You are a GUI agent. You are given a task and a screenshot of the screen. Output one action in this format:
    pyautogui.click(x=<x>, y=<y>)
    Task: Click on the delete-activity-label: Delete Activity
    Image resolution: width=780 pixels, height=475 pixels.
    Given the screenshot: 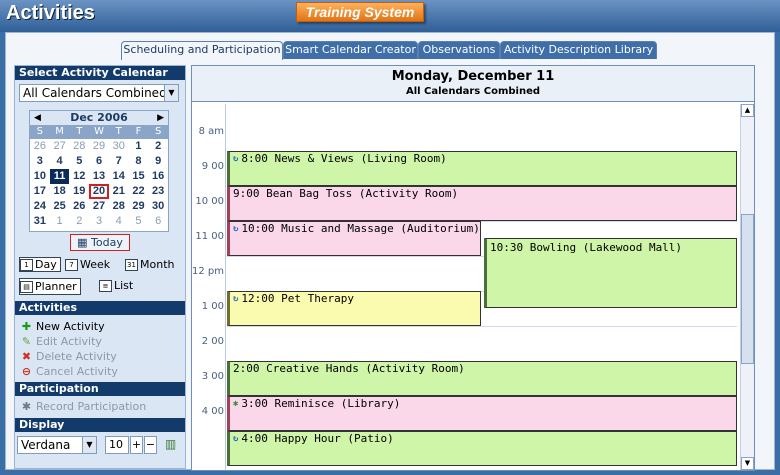 What is the action you would take?
    pyautogui.click(x=76, y=356)
    